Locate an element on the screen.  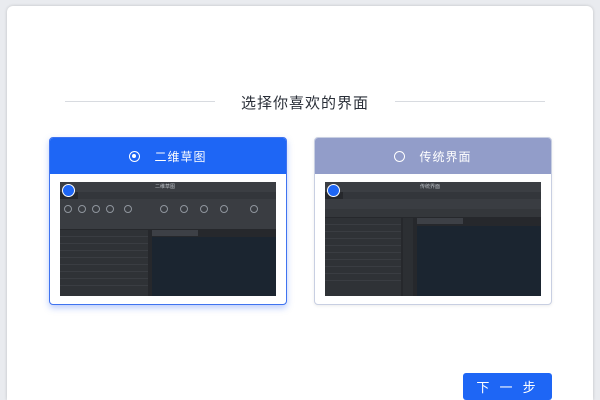
radio-selected-icon is located at coordinates (135, 156).